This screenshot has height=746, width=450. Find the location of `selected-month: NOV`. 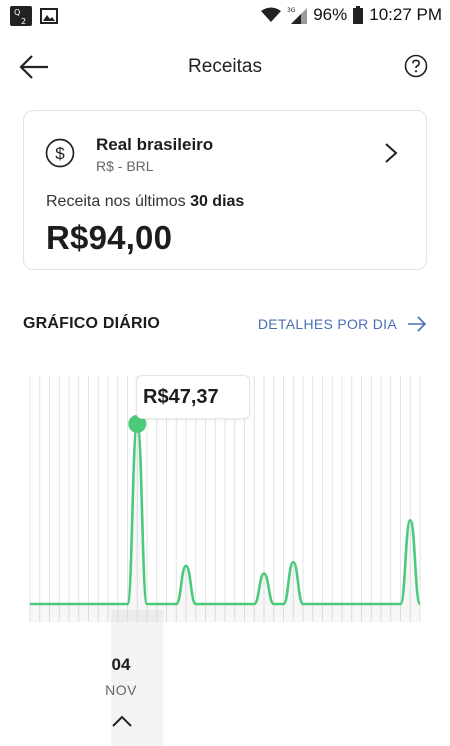

selected-month: NOV is located at coordinates (121, 690).